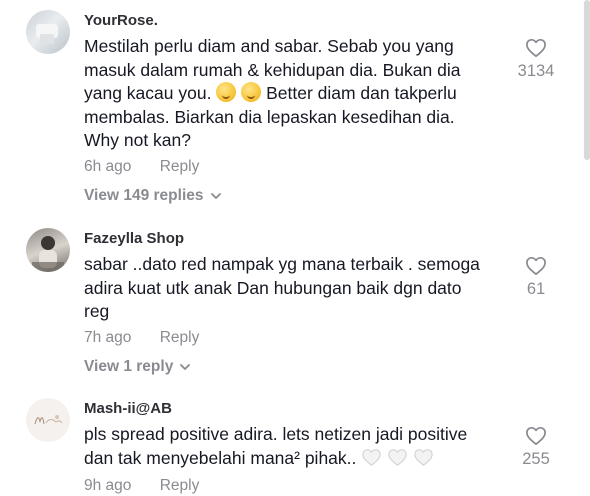 Image resolution: width=590 pixels, height=496 pixels. I want to click on comment-meta: 6h ago Reply, so click(141, 167).